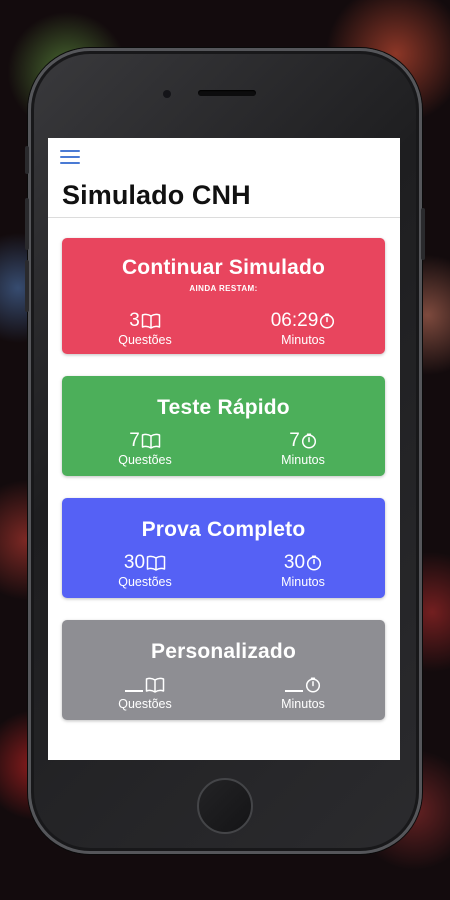  I want to click on page-title: Simulado CNH, so click(156, 195).